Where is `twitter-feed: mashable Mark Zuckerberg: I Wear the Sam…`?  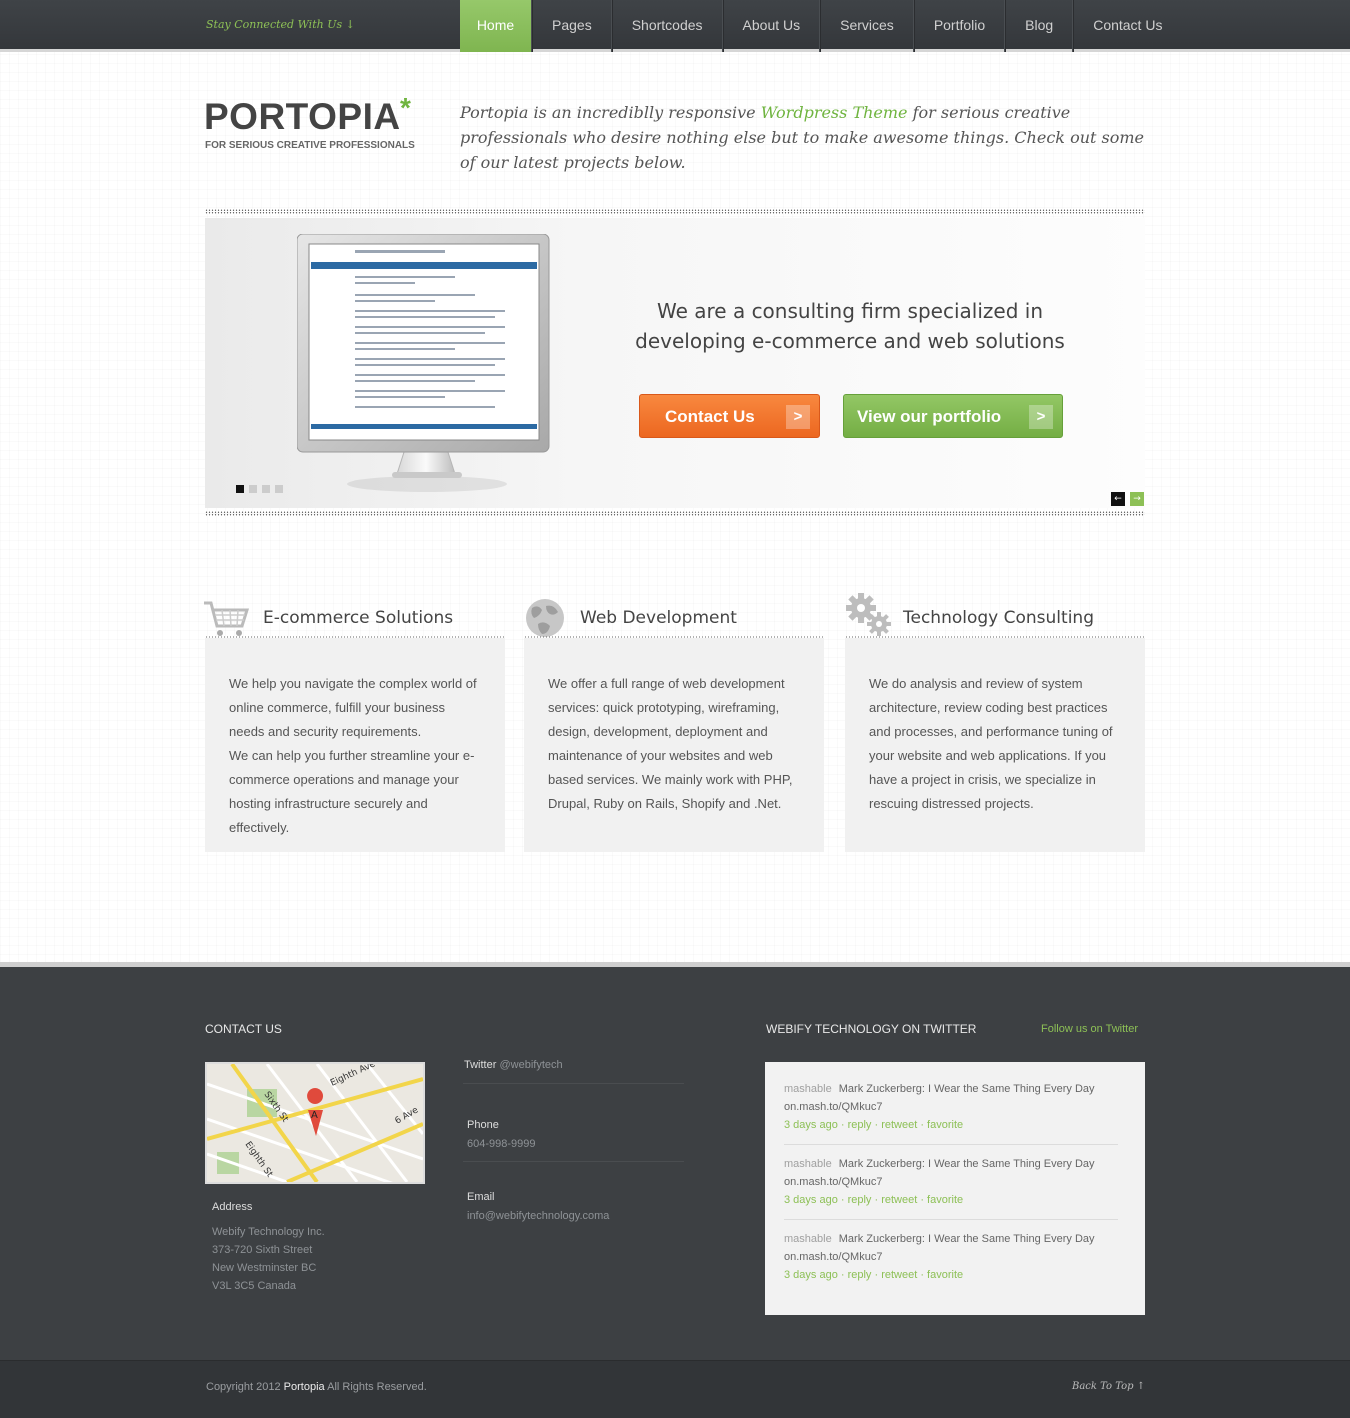
twitter-feed: mashable Mark Zuckerberg: I Wear the Sam… is located at coordinates (955, 1188).